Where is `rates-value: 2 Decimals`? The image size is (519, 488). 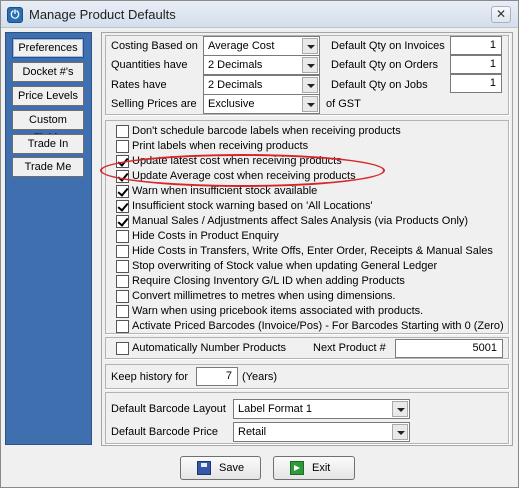
rates-value: 2 Decimals is located at coordinates (235, 85).